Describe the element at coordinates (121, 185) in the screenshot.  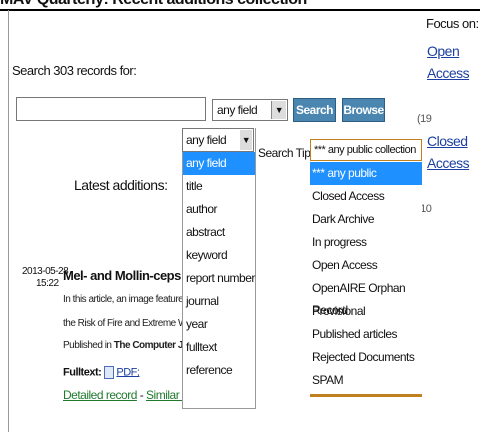
I see `latest-heading: Latest additions:` at that location.